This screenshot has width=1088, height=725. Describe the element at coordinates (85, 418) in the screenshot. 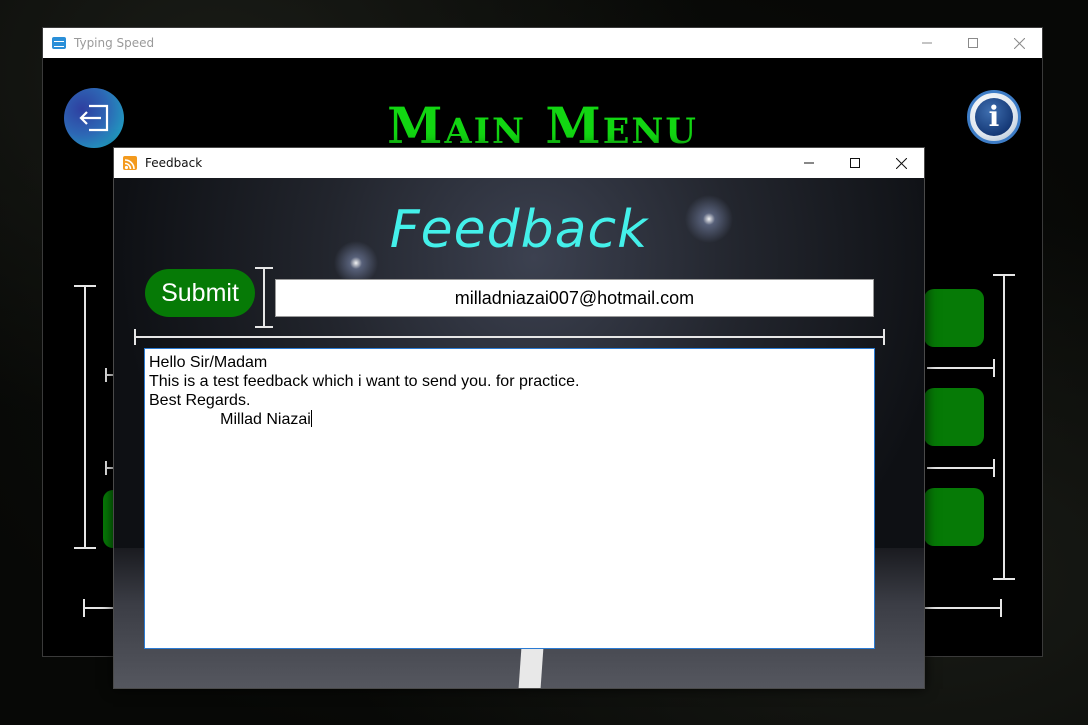

I see `bracket-left-vertical` at that location.